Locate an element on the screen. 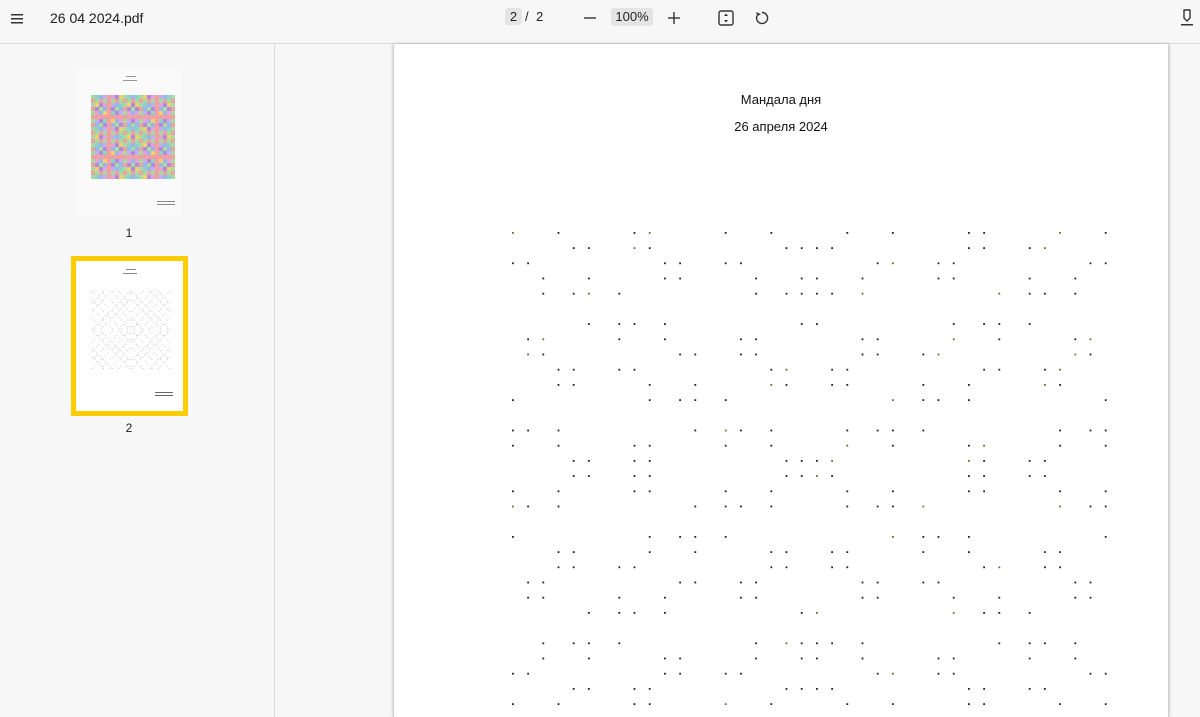 The image size is (1200, 717). total-pages: 2 is located at coordinates (540, 16).